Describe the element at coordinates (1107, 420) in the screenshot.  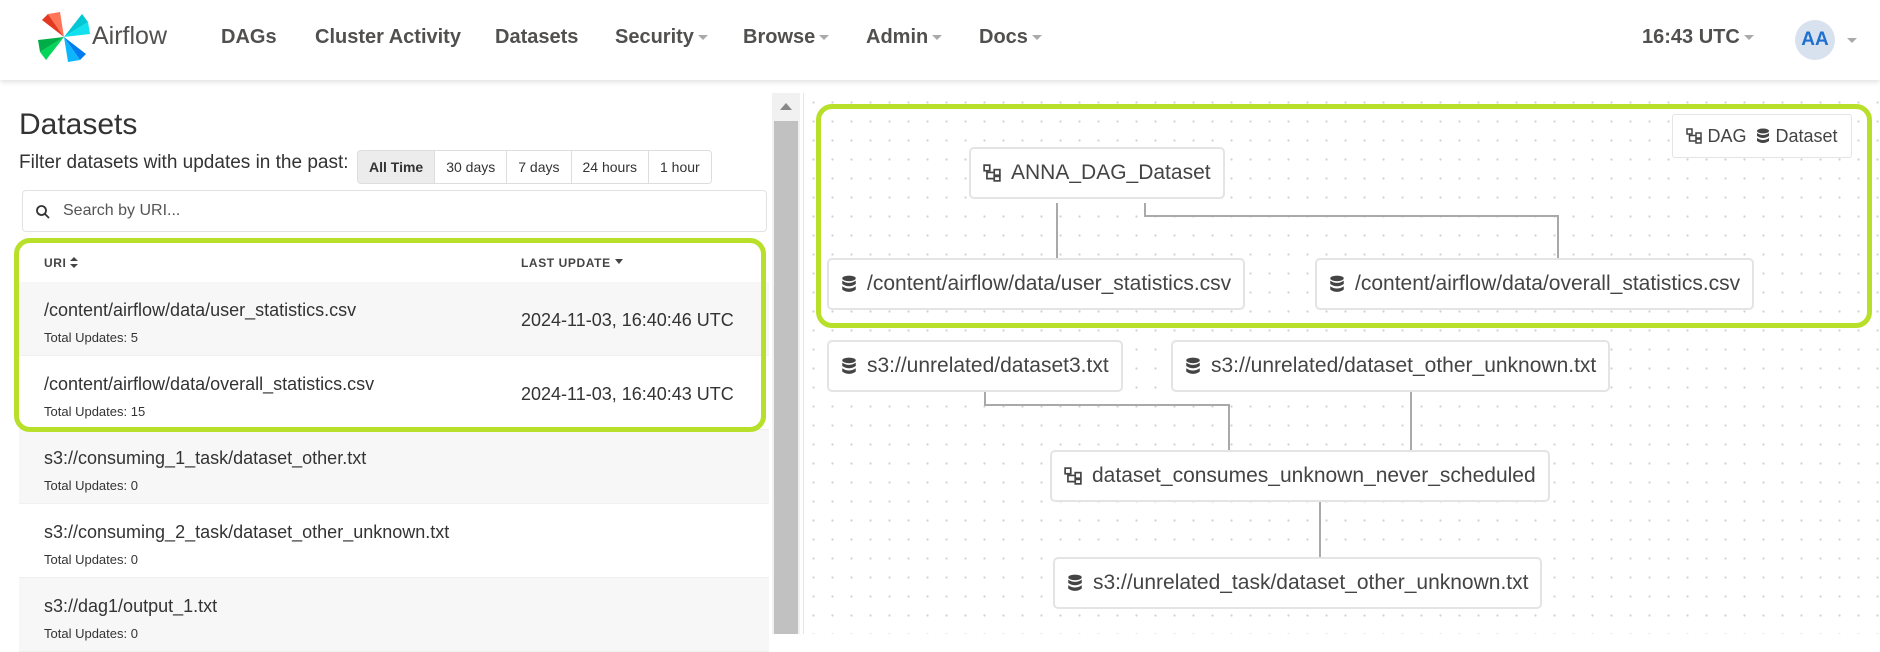
I see `edge-dataset3-to-consumes` at that location.